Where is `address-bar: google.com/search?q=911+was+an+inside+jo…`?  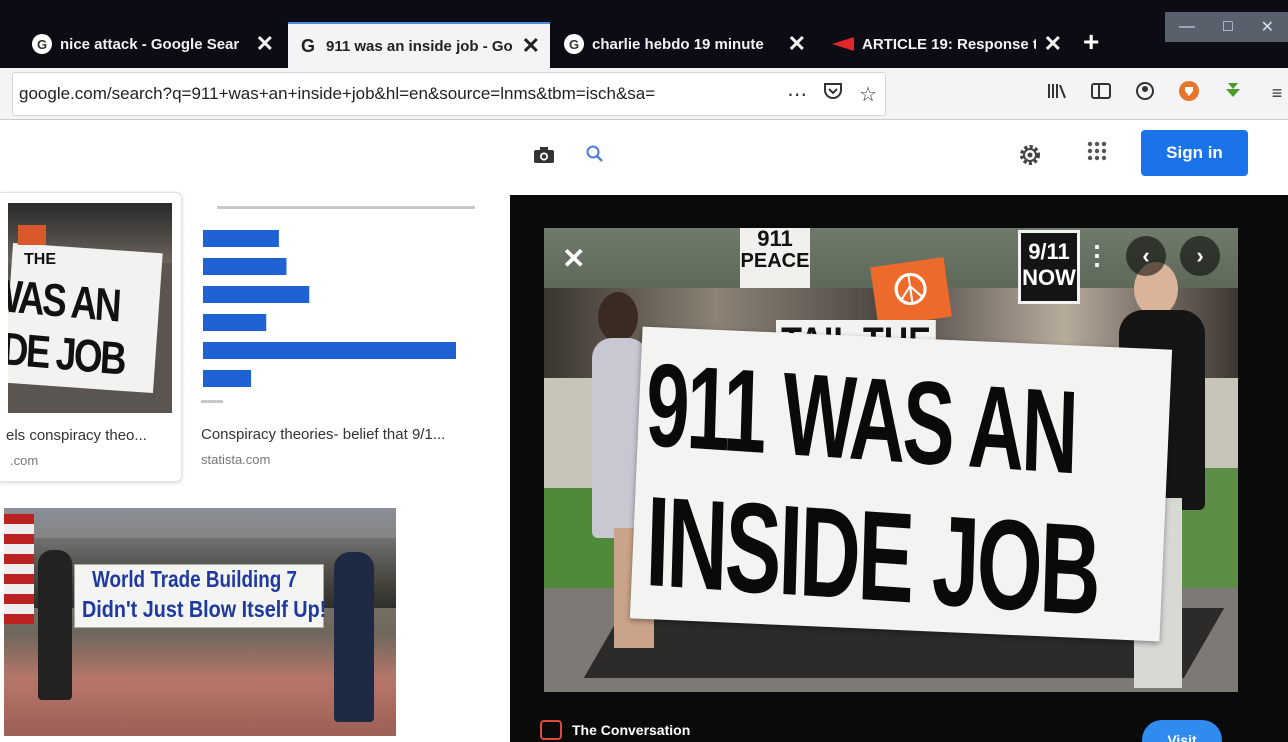 address-bar: google.com/search?q=911+was+an+inside+jo… is located at coordinates (449, 94).